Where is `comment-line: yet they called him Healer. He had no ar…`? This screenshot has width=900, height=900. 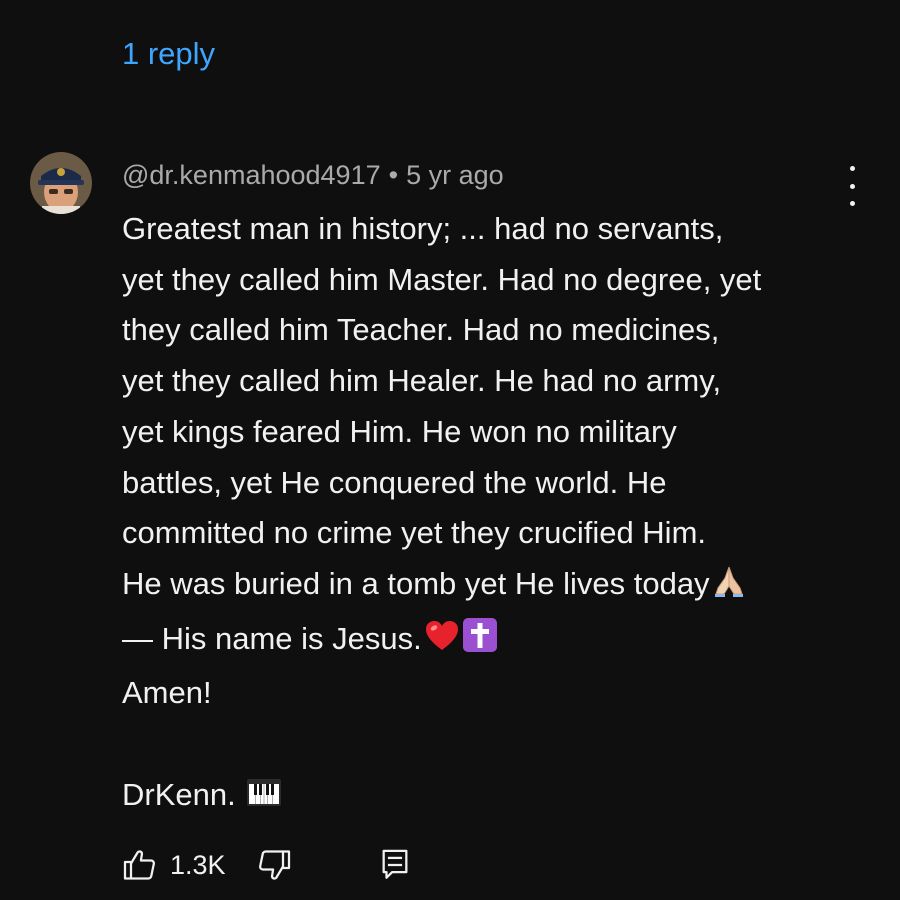
comment-line: yet they called him Healer. He had no ar… is located at coordinates (422, 381).